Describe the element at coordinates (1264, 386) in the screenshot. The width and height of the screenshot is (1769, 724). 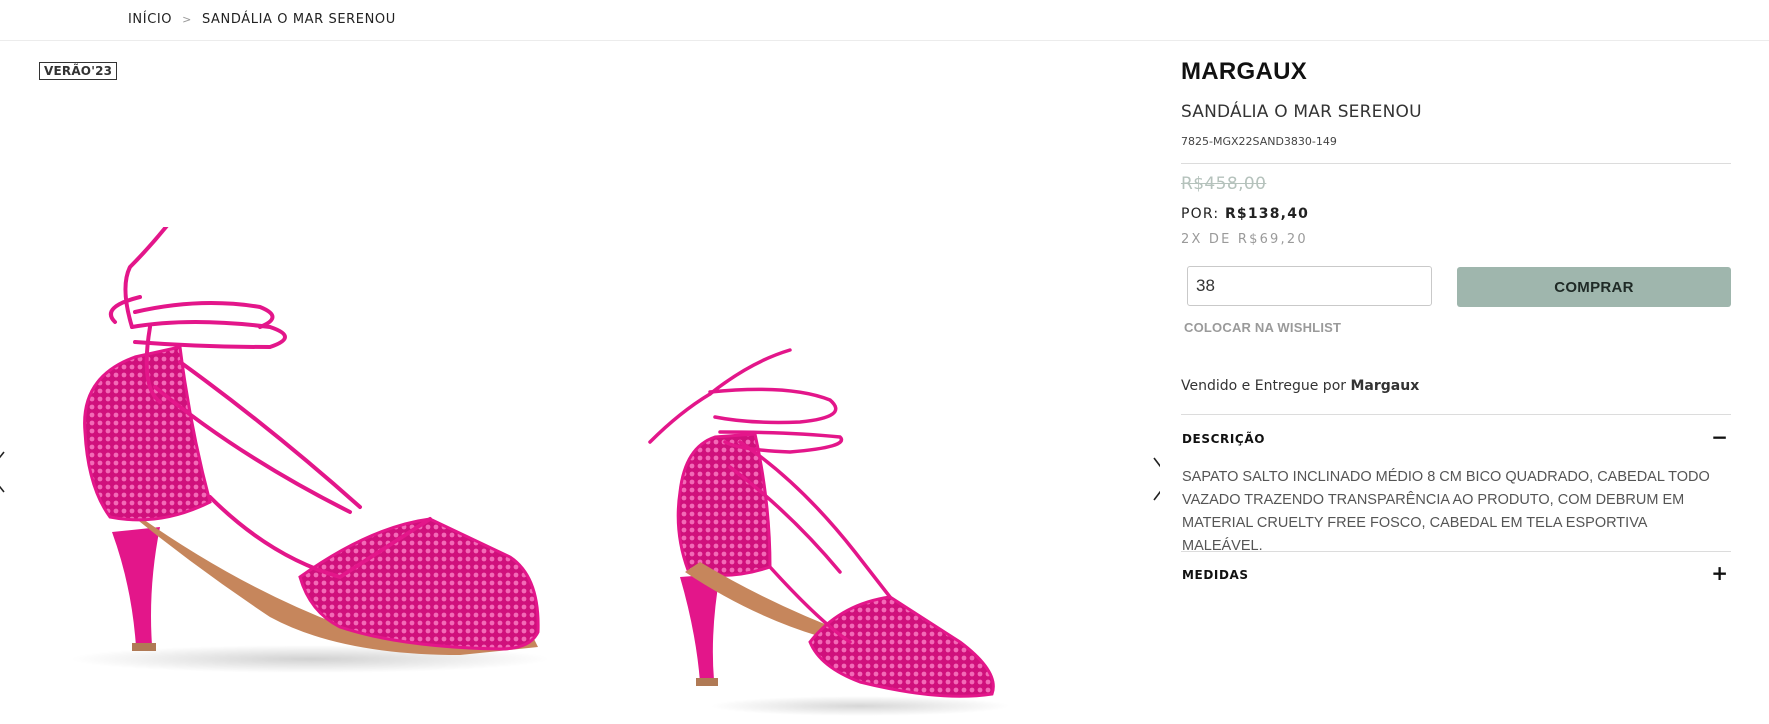
I see `seller-prefix: Vendido e Entregue por` at that location.